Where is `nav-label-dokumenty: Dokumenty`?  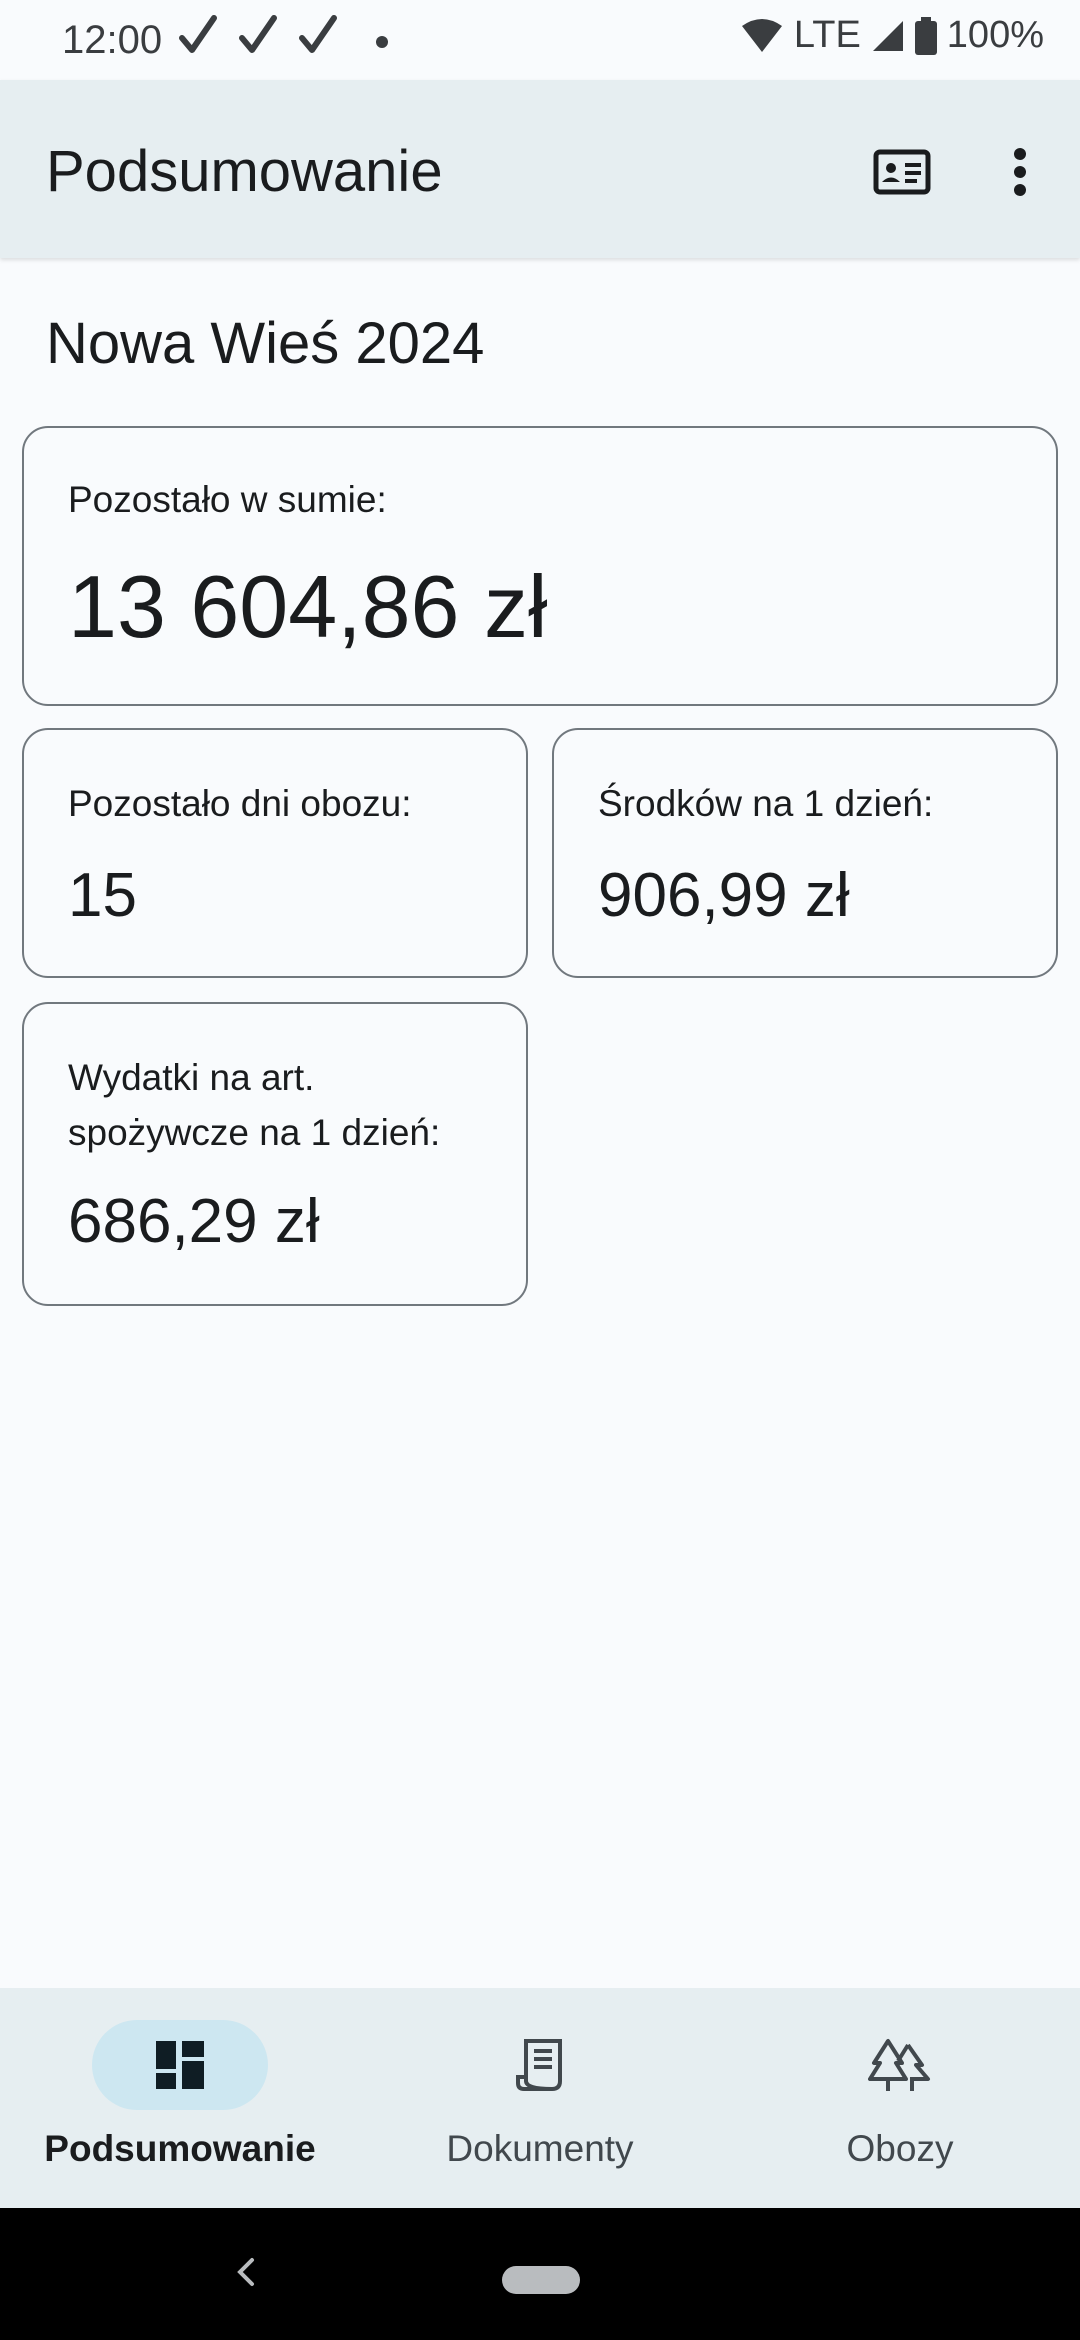
nav-label-dokumenty: Dokumenty is located at coordinates (540, 2148).